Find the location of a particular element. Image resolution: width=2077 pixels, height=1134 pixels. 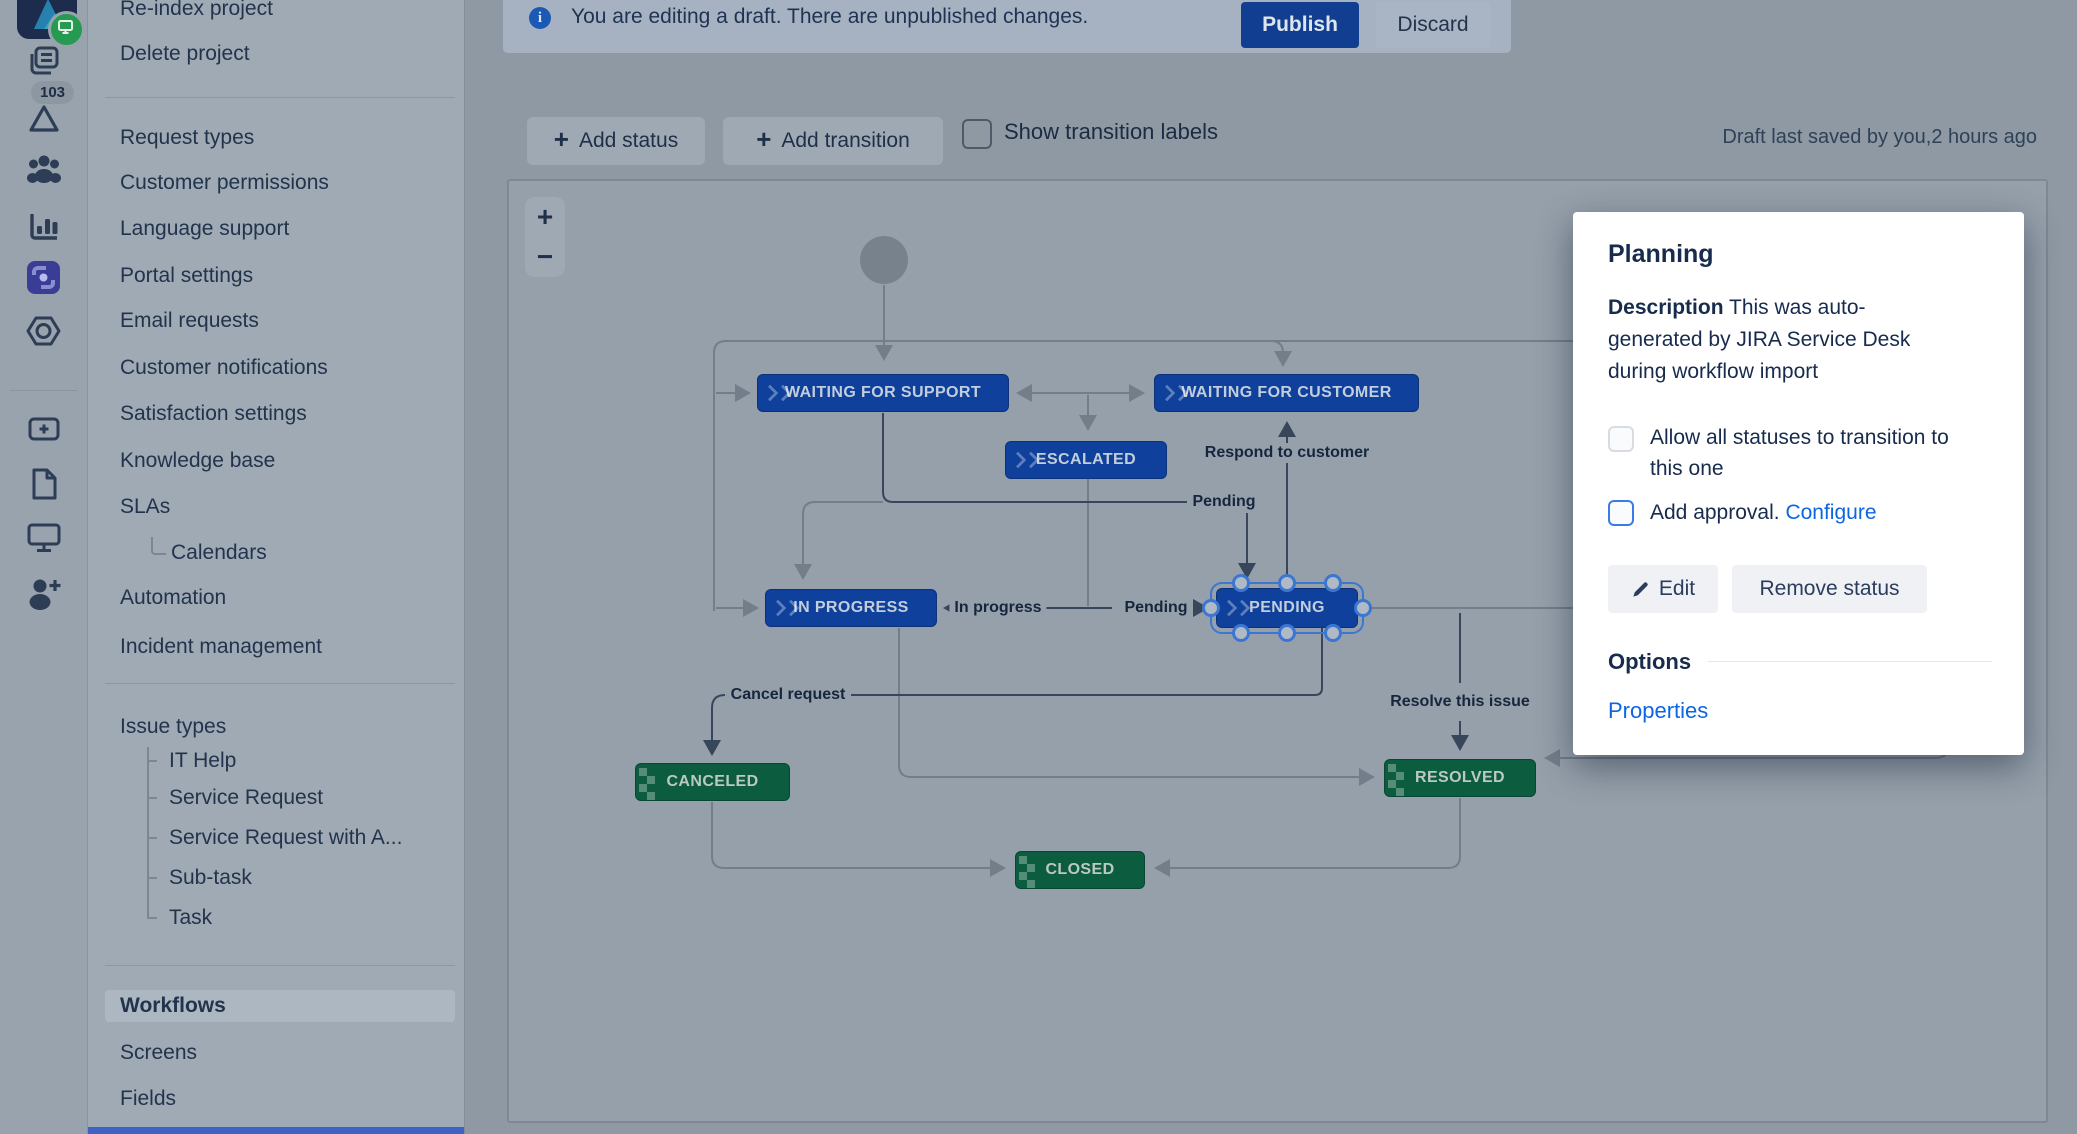

status-in-progress: IN PROGRESS is located at coordinates (851, 608).